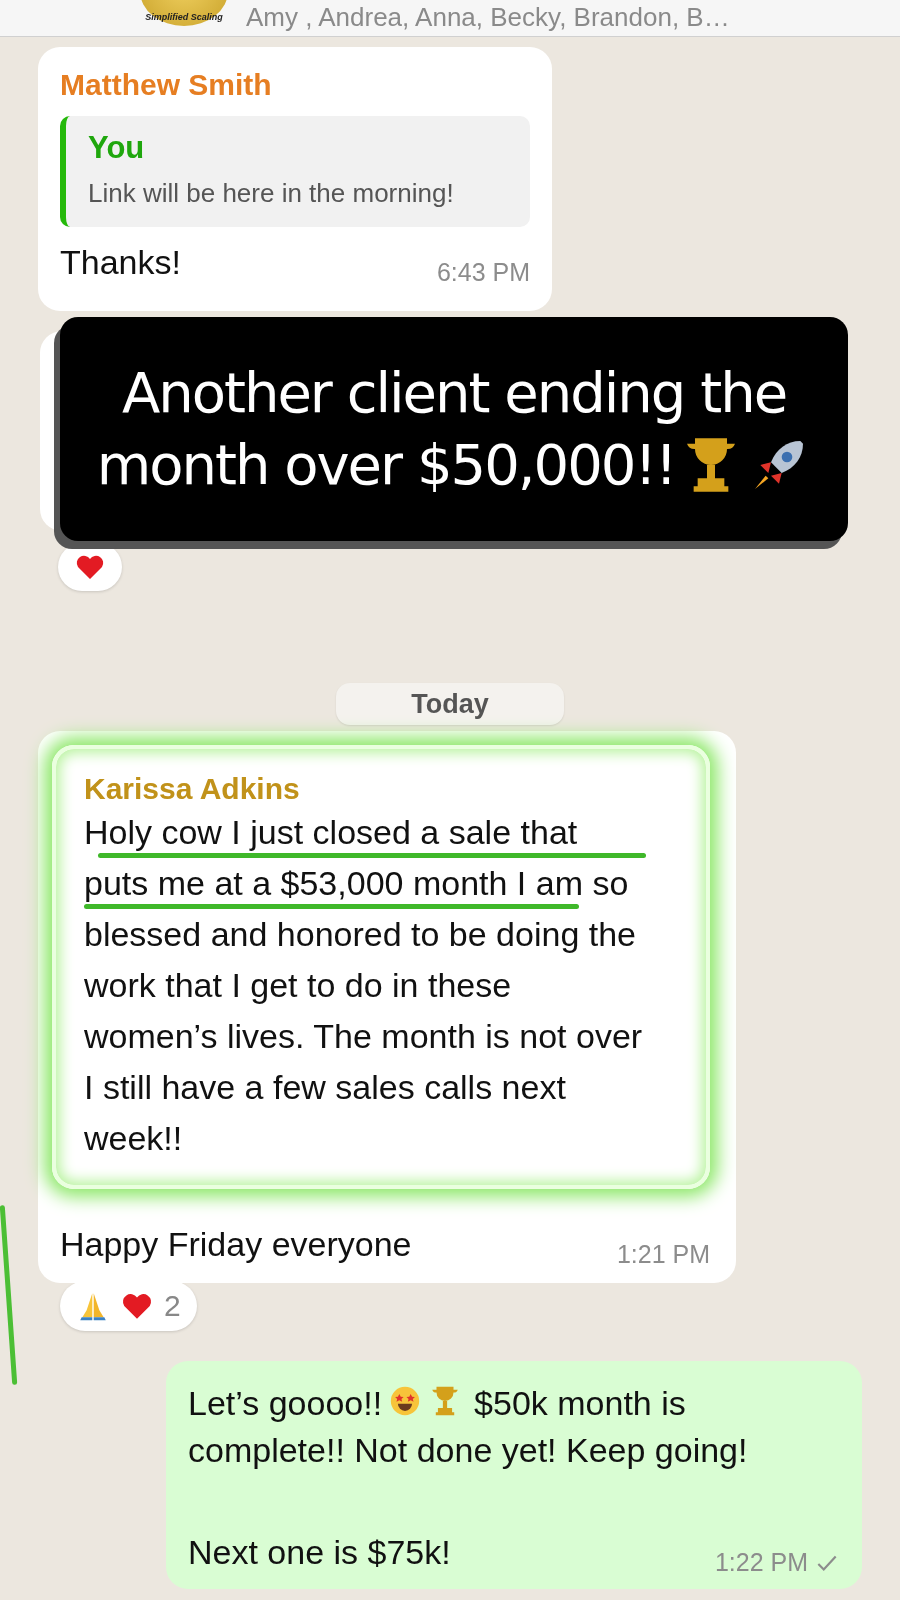 This screenshot has width=900, height=1600. I want to click on message-time: 6:43 PM, so click(483, 272).